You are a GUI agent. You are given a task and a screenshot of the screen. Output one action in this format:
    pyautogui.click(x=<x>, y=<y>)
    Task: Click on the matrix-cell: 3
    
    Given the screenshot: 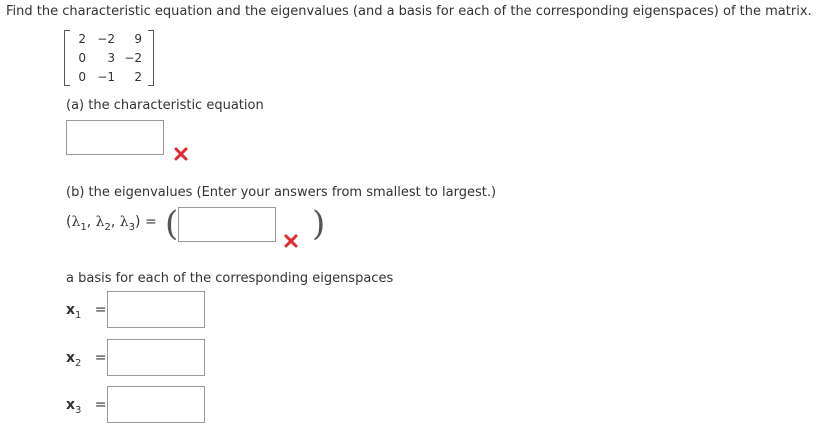 What is the action you would take?
    pyautogui.click(x=111, y=58)
    